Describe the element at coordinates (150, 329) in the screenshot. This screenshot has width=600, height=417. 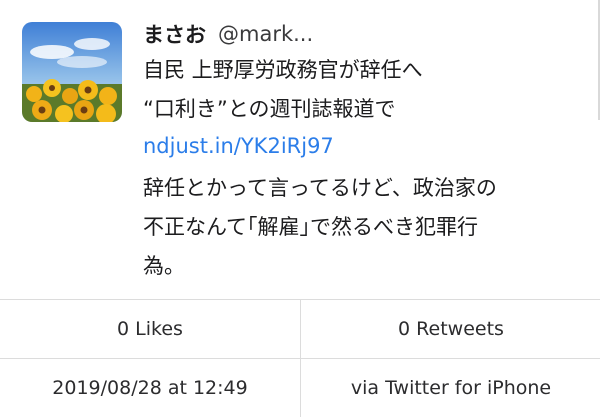
I see `likes-count: 0 Likes` at that location.